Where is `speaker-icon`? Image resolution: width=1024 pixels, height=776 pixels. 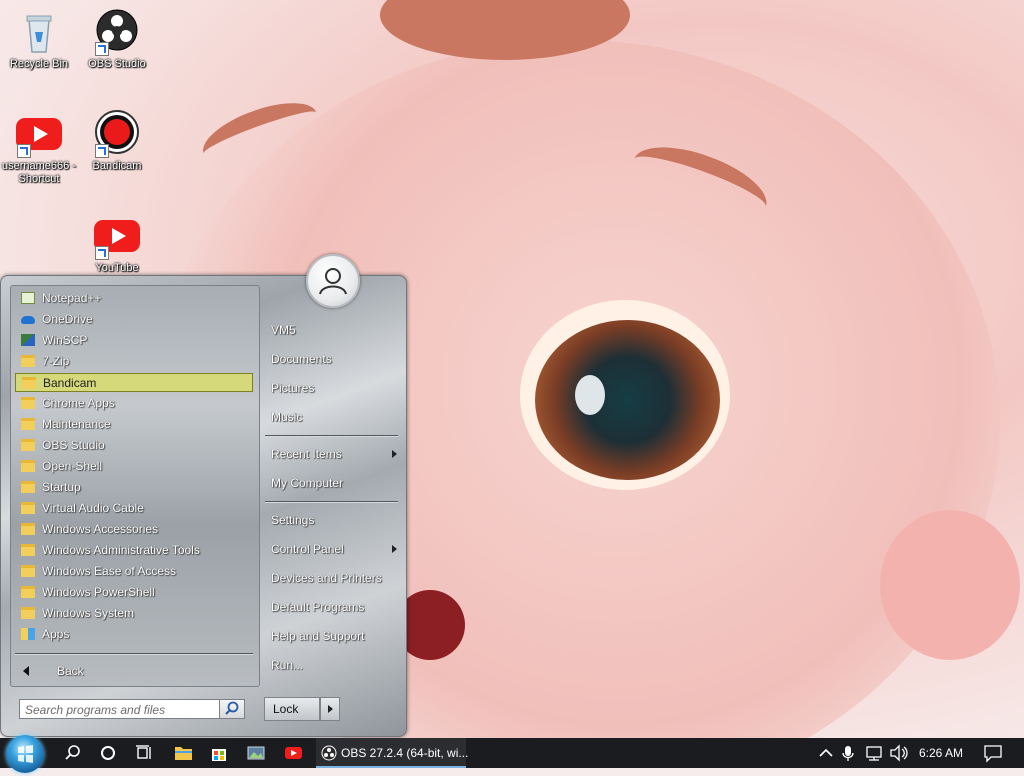
speaker-icon is located at coordinates (899, 753).